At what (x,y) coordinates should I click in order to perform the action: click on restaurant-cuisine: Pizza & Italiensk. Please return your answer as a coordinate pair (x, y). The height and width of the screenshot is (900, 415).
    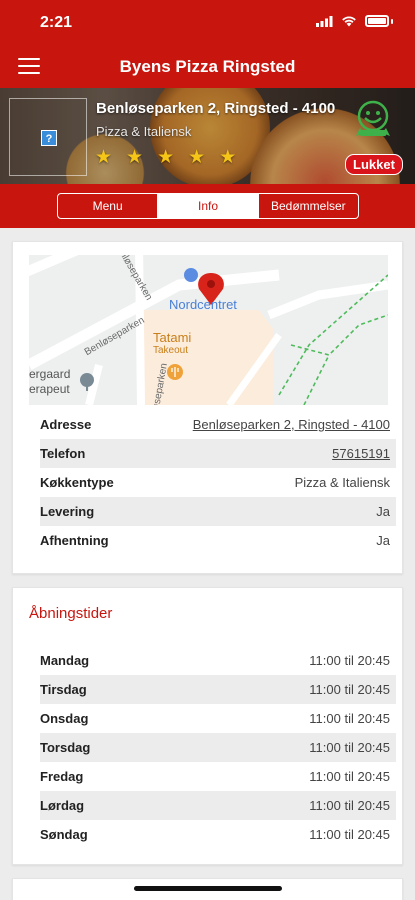
    Looking at the image, I should click on (144, 131).